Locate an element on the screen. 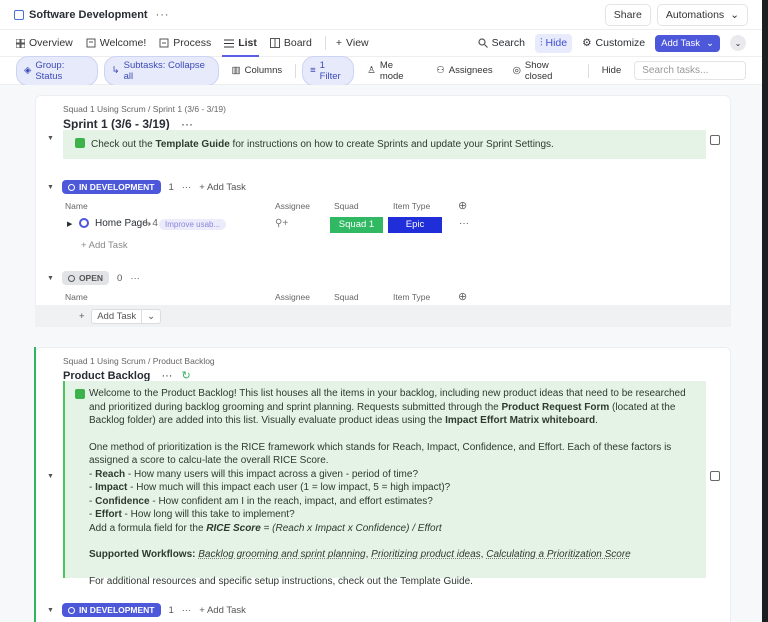  chip-label: Subtasks: Collapse all is located at coordinates (164, 70).